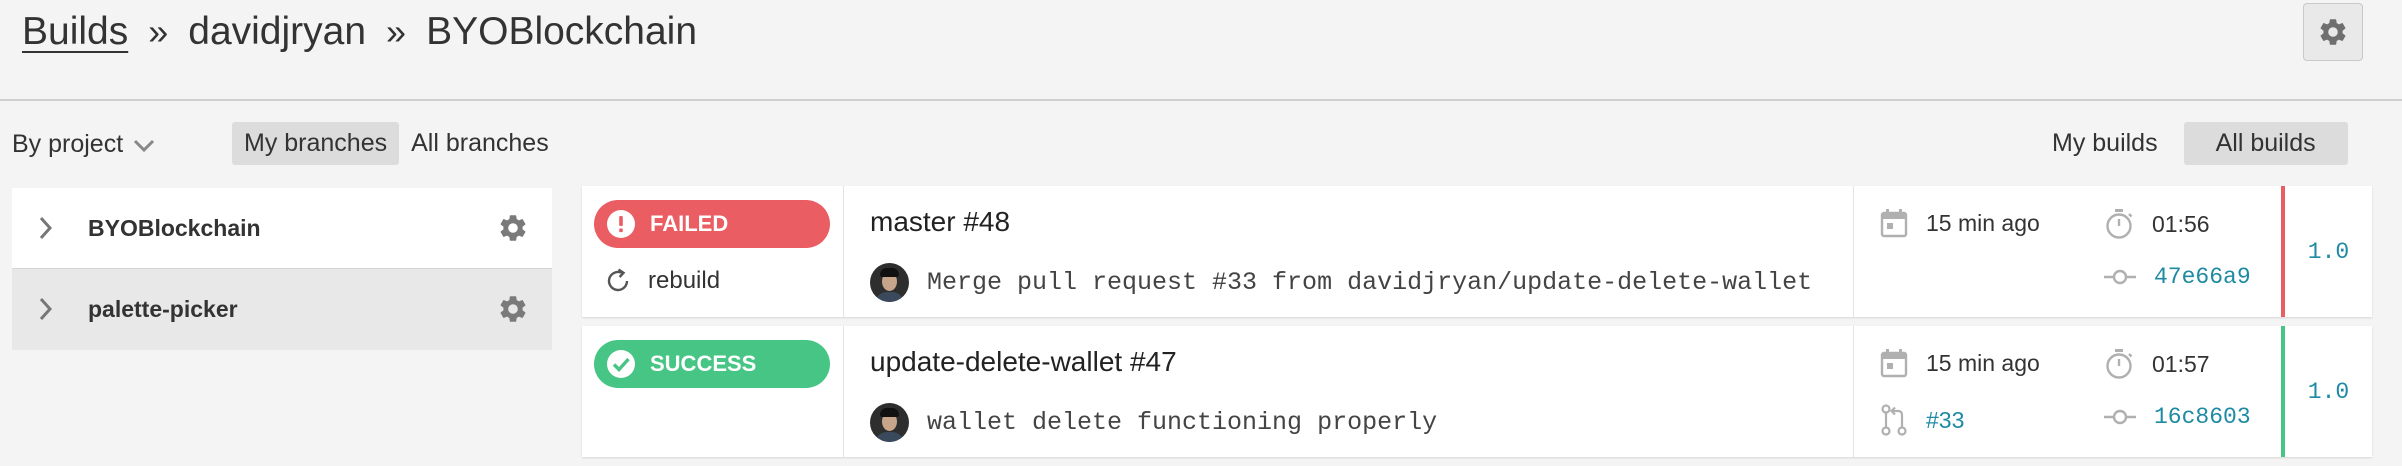  I want to click on project-sidebar: BYOBlockchain palette-picker, so click(282, 269).